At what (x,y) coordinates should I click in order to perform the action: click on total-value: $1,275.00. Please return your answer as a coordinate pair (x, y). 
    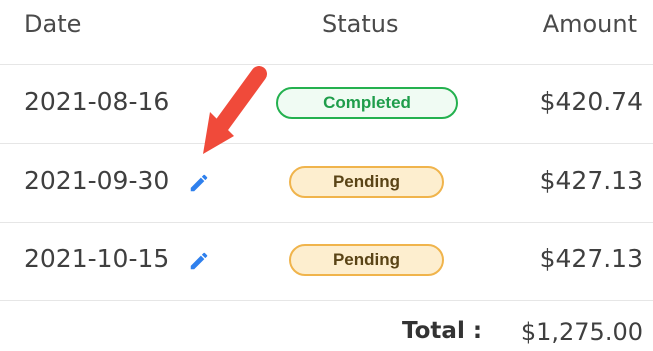
    Looking at the image, I should click on (581, 332).